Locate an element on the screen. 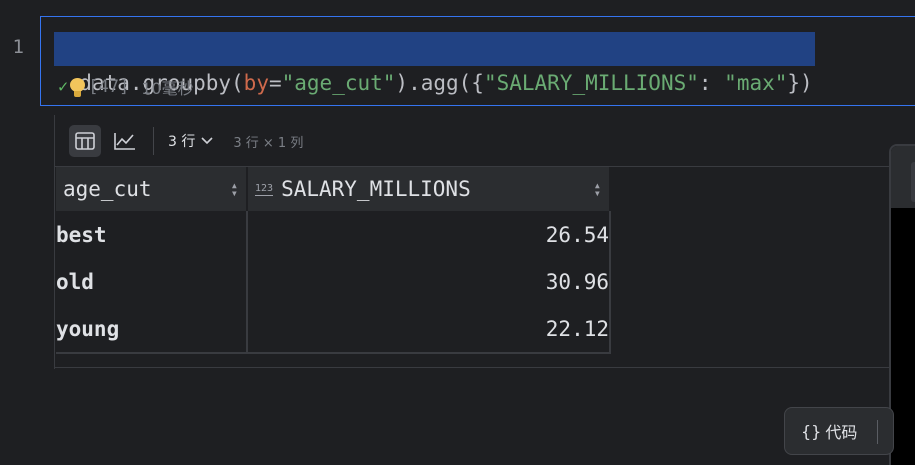 This screenshot has width=915, height=465. table-row: old 30.96 is located at coordinates (333, 281).